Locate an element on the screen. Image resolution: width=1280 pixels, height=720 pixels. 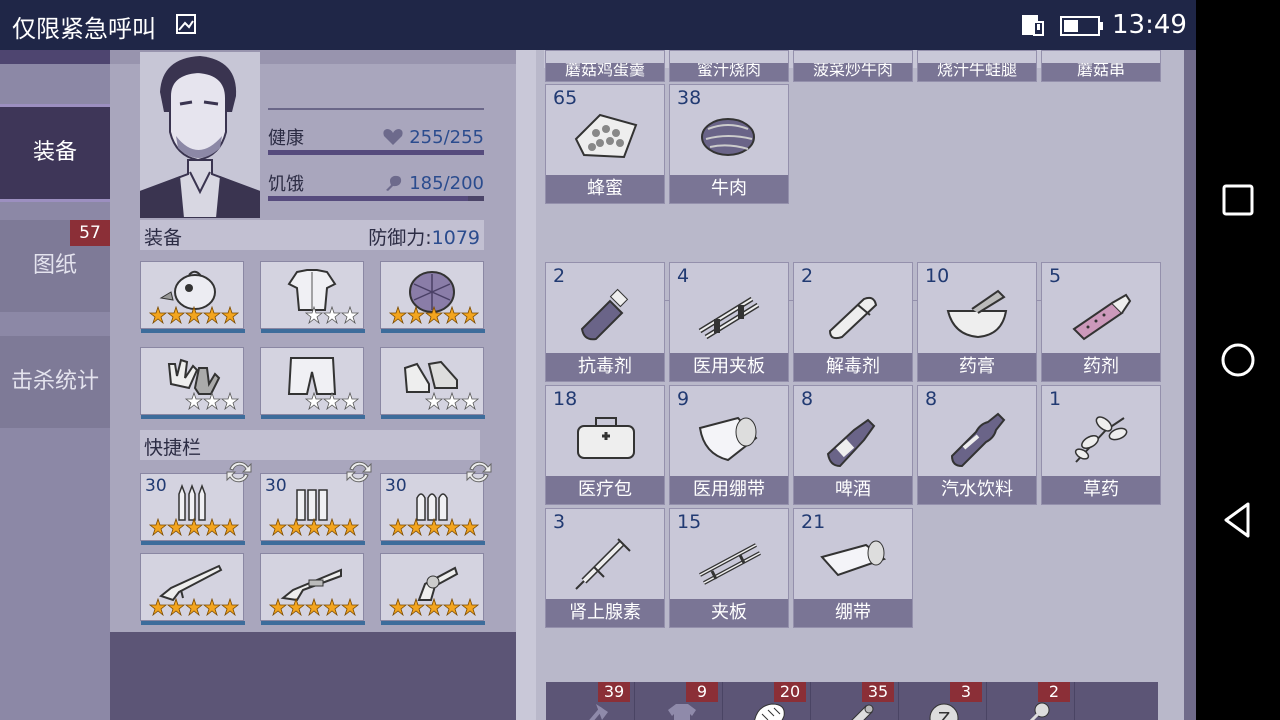
category-tab: 2任务 is located at coordinates (1031, 701).